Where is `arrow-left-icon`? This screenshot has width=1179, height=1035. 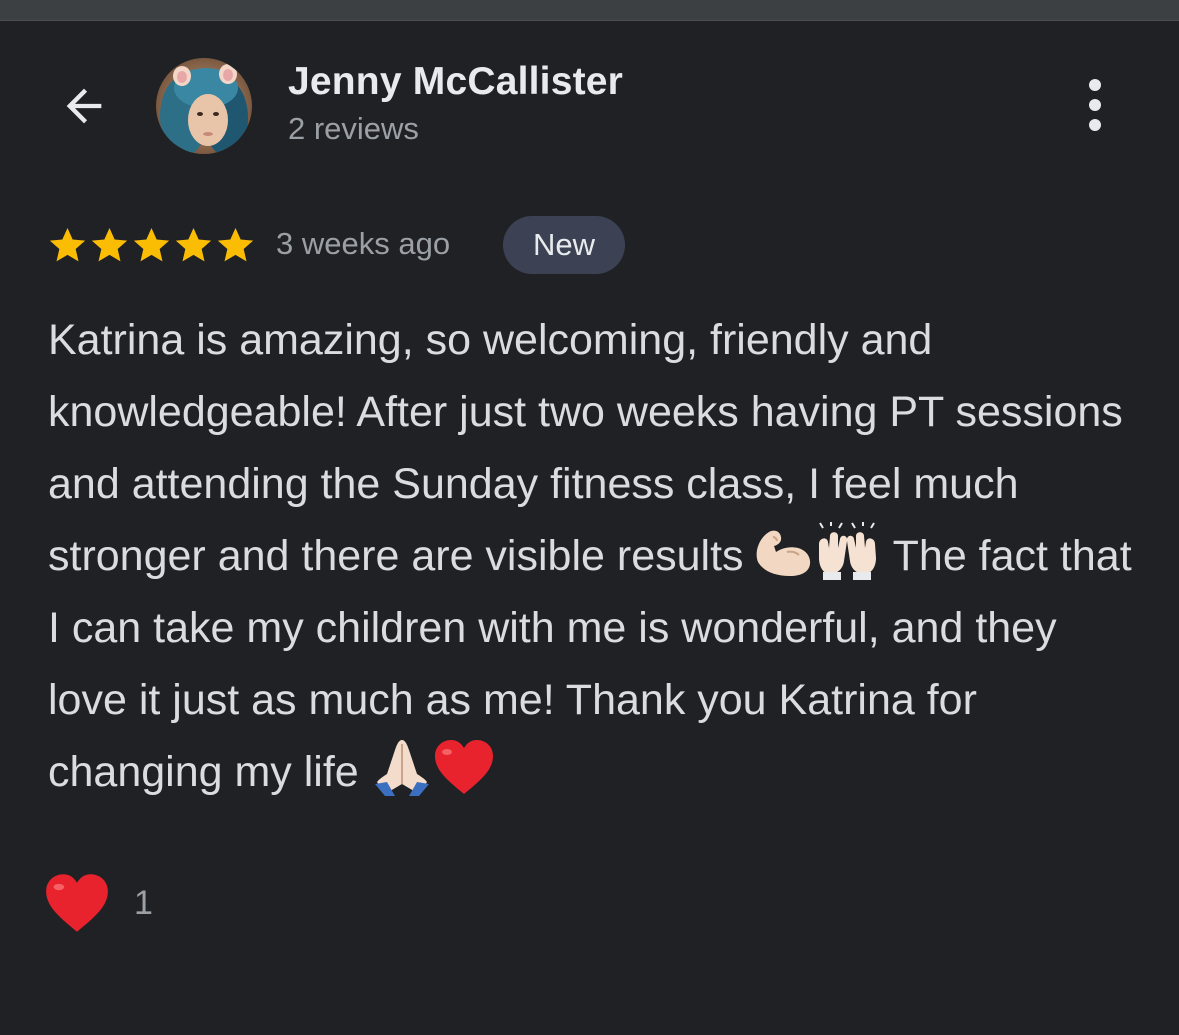 arrow-left-icon is located at coordinates (84, 106).